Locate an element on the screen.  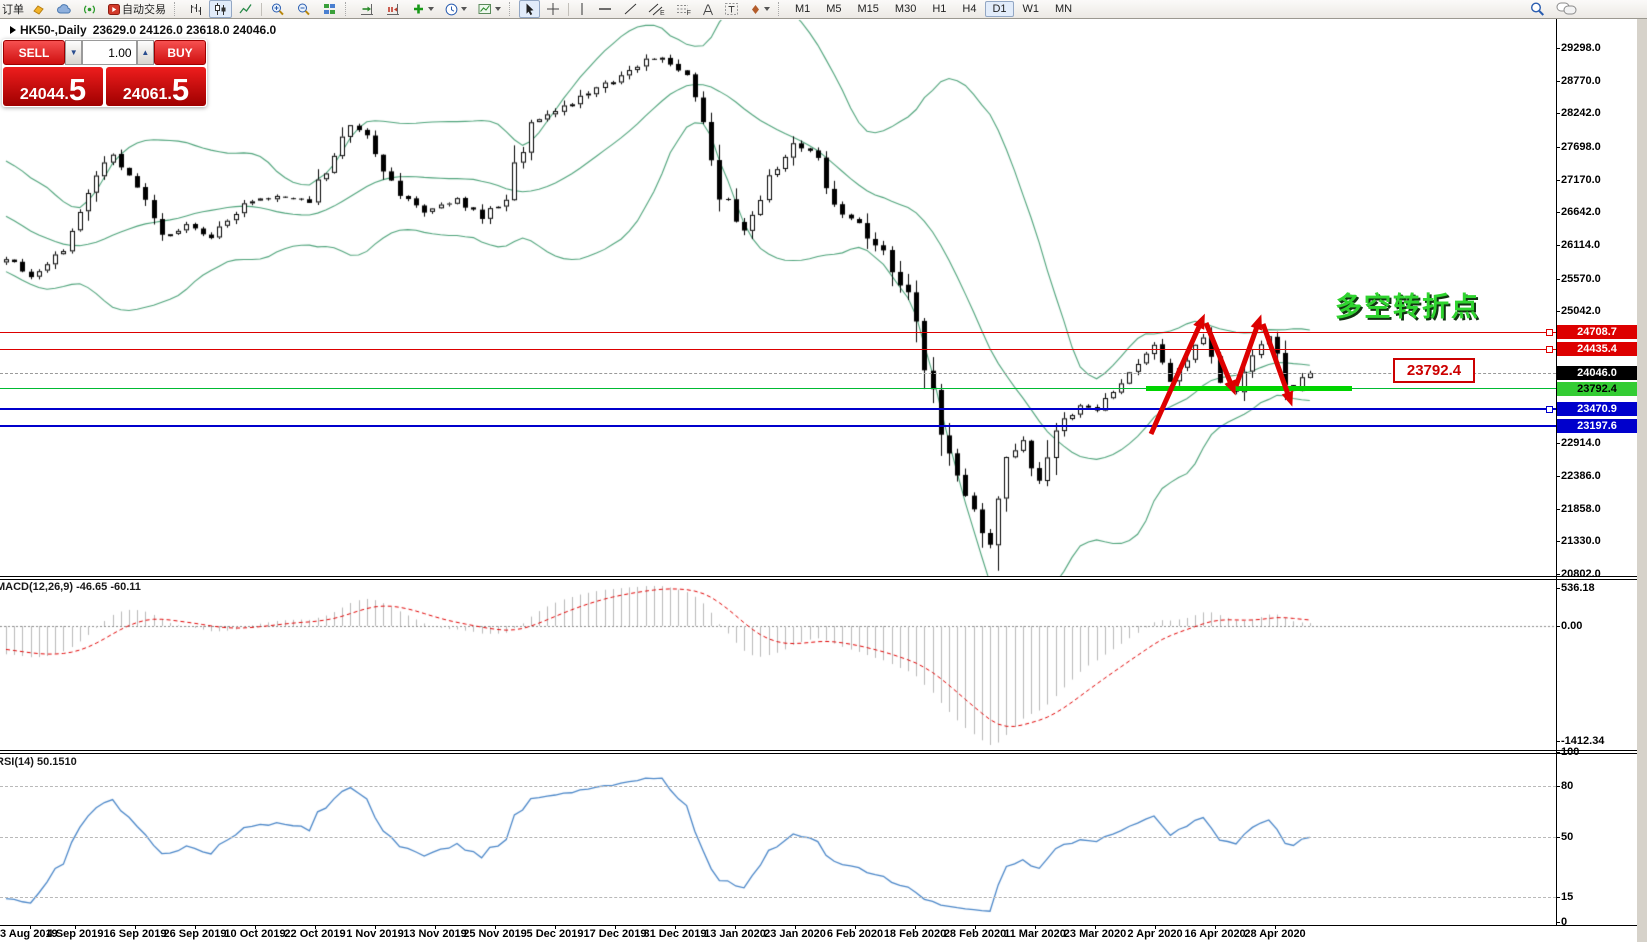
timeframe-button-mn: MN is located at coordinates (1063, 9).